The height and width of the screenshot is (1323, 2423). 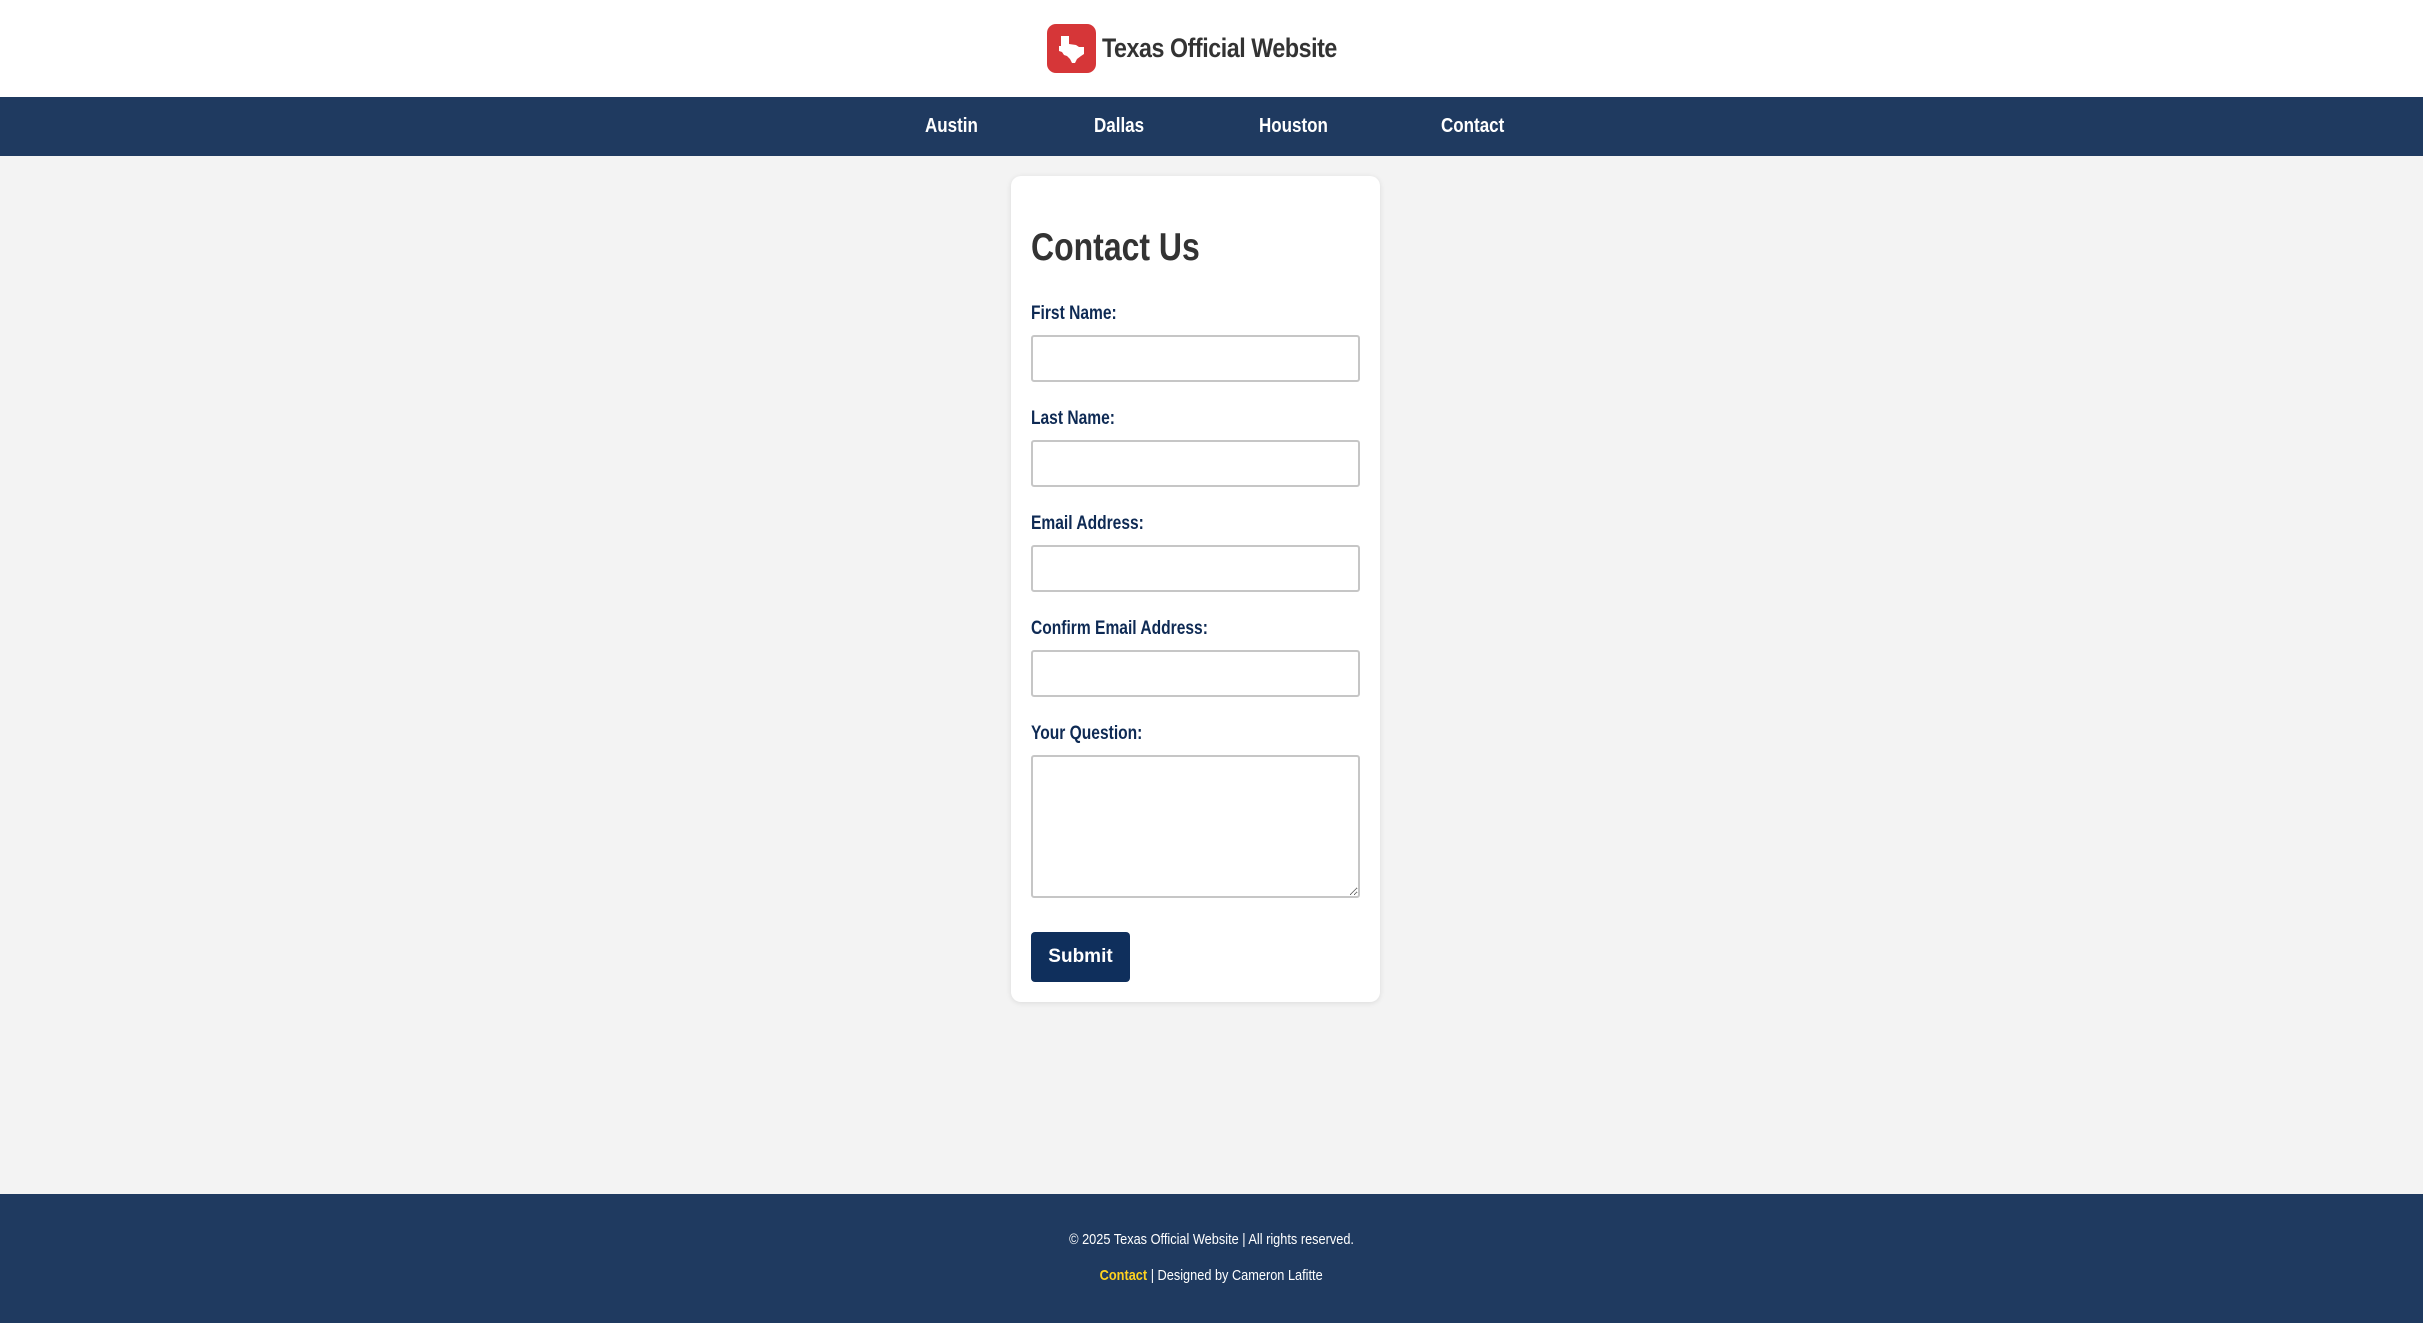 What do you see at coordinates (1237, 1275) in the screenshot?
I see `designed-by-text: | Designed by Cameron Lafitte` at bounding box center [1237, 1275].